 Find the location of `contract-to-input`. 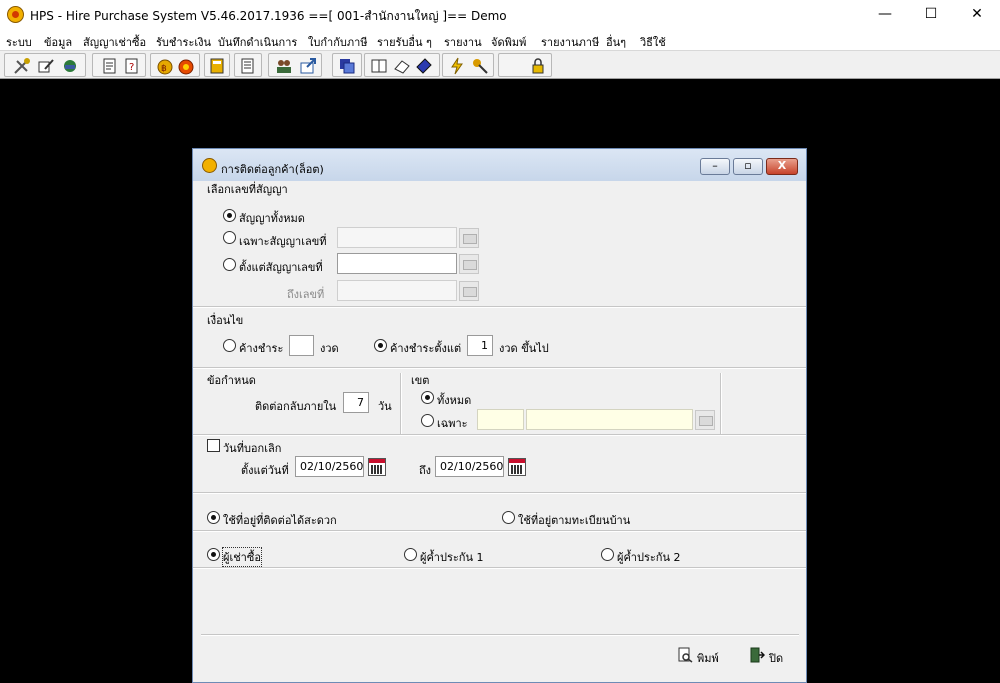

contract-to-input is located at coordinates (397, 290).